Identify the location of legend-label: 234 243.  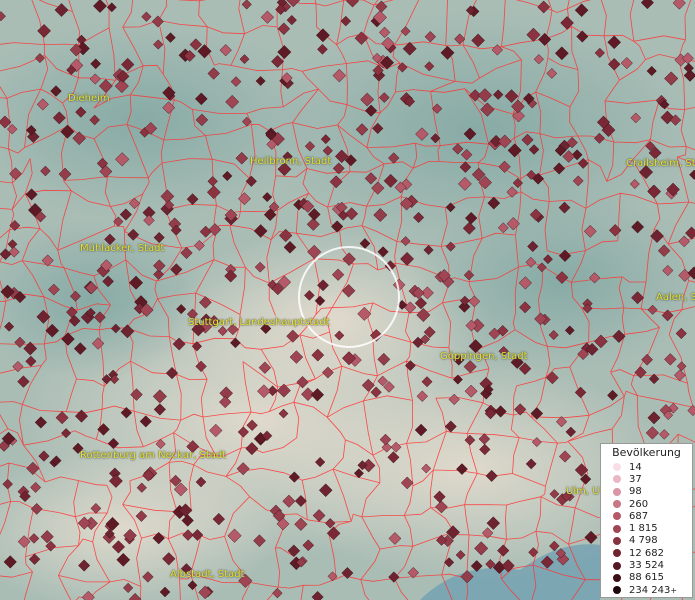
(650, 590).